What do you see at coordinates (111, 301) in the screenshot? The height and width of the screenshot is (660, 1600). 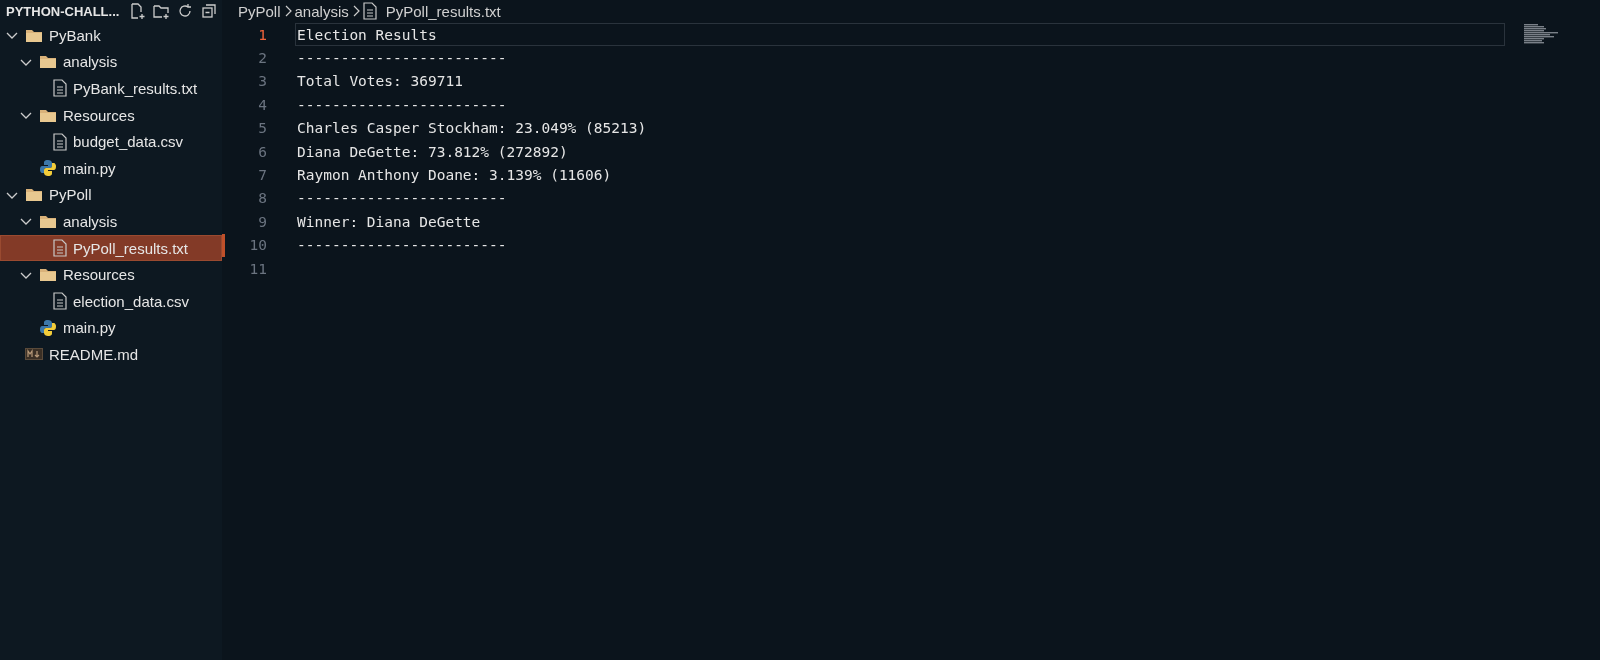 I see `file-item: election_data.csv` at bounding box center [111, 301].